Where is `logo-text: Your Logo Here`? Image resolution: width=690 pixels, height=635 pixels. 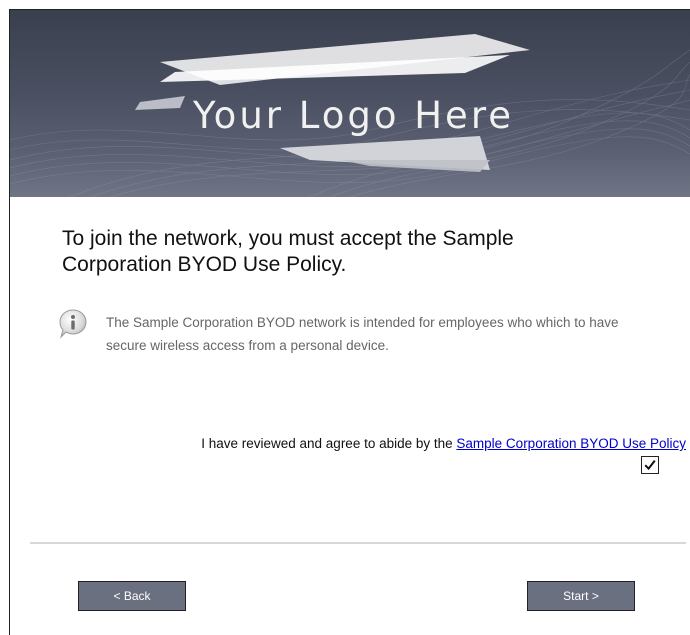 logo-text: Your Logo Here is located at coordinates (353, 115).